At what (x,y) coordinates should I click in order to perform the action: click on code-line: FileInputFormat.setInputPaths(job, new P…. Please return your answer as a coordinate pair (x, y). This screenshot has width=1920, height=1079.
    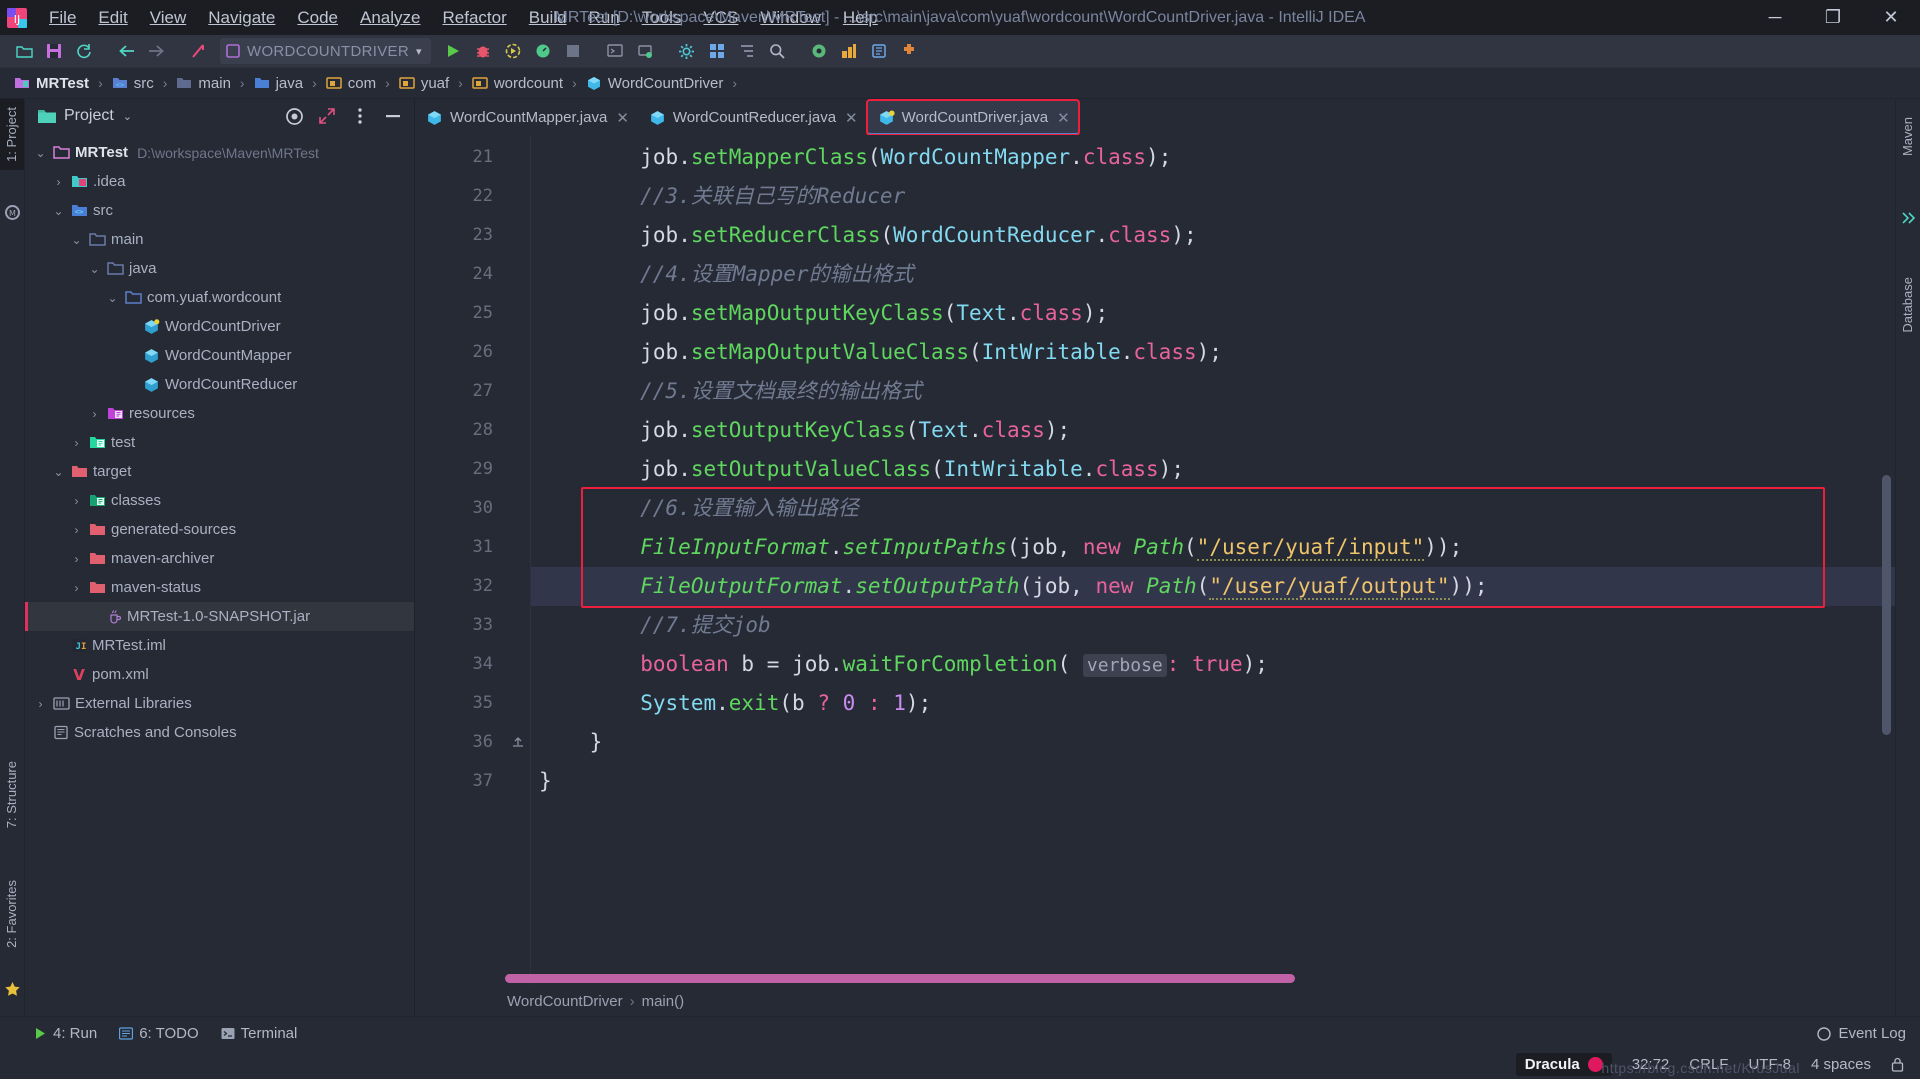
    Looking at the image, I should click on (996, 547).